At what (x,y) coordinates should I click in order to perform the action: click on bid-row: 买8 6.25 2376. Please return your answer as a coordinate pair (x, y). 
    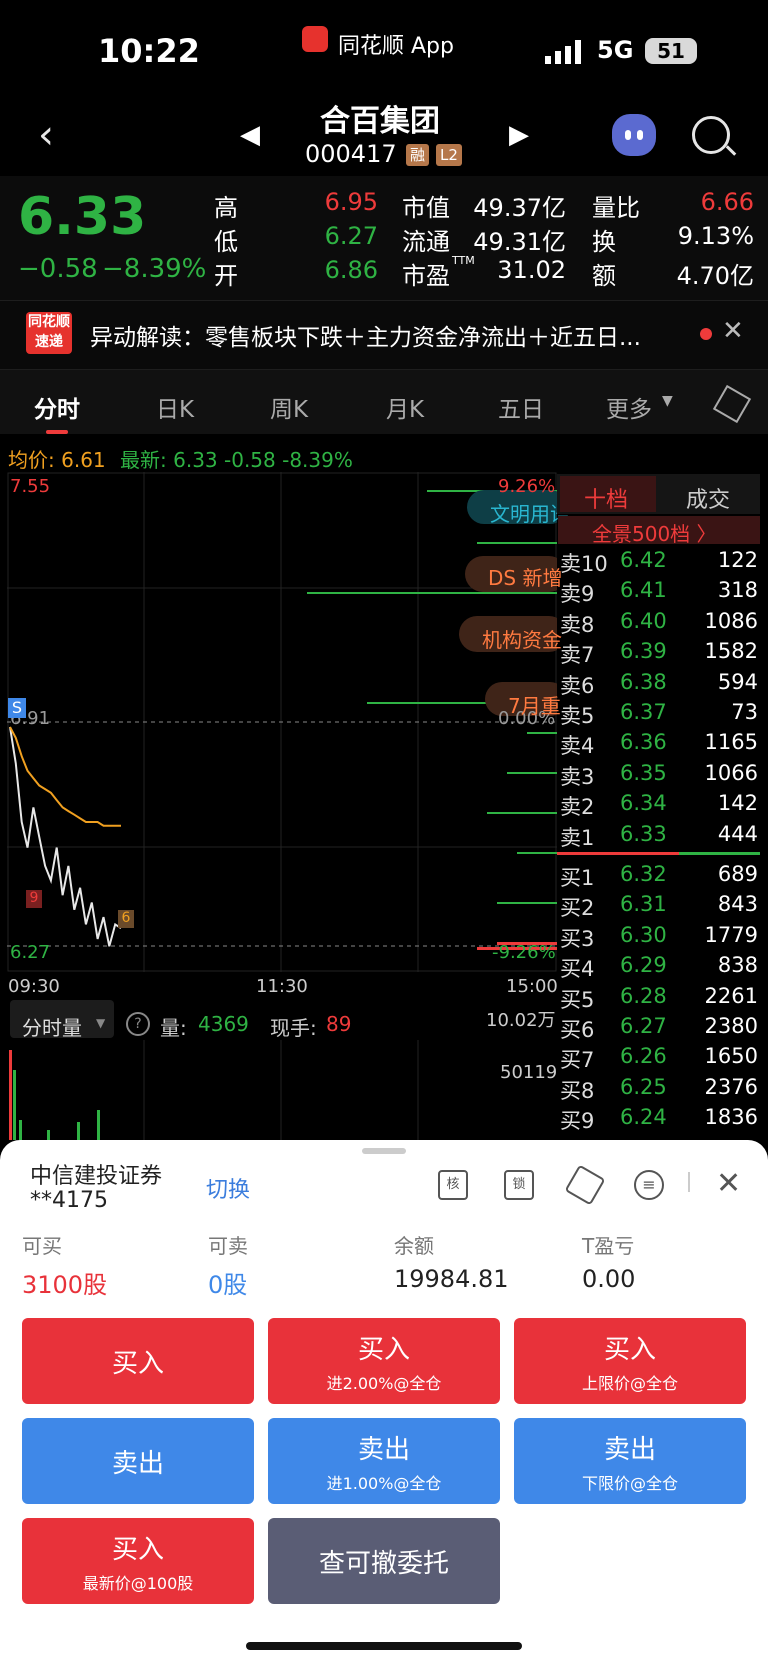
    Looking at the image, I should click on (660, 1090).